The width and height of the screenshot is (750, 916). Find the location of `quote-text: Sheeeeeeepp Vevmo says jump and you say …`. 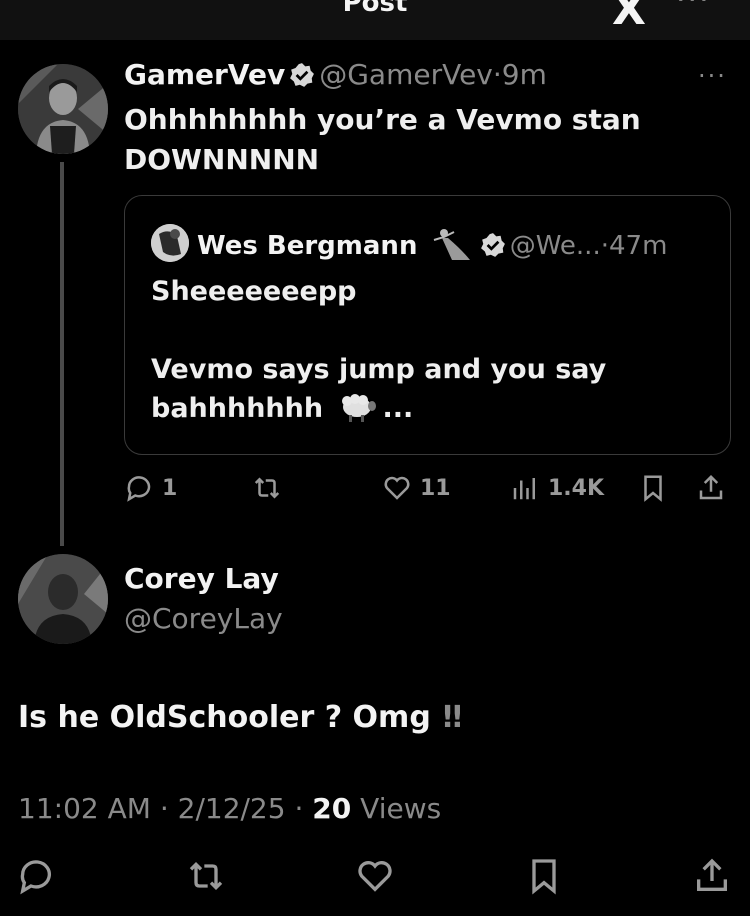

quote-text: Sheeeeeeepp Vevmo says jump and you say … is located at coordinates (431, 350).